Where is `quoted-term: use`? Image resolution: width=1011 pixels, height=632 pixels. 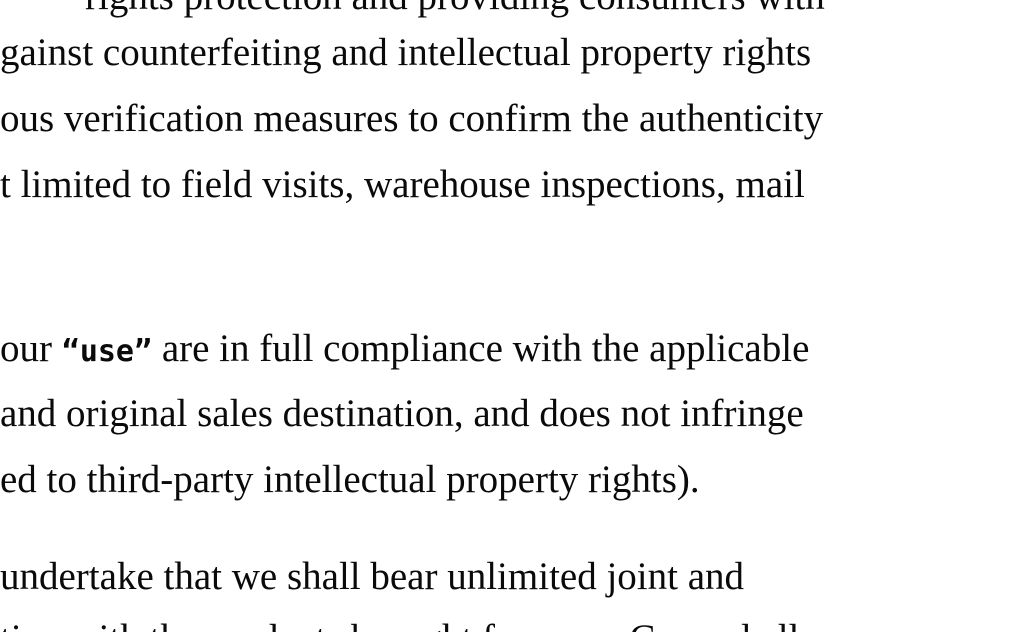
quoted-term: use is located at coordinates (106, 351).